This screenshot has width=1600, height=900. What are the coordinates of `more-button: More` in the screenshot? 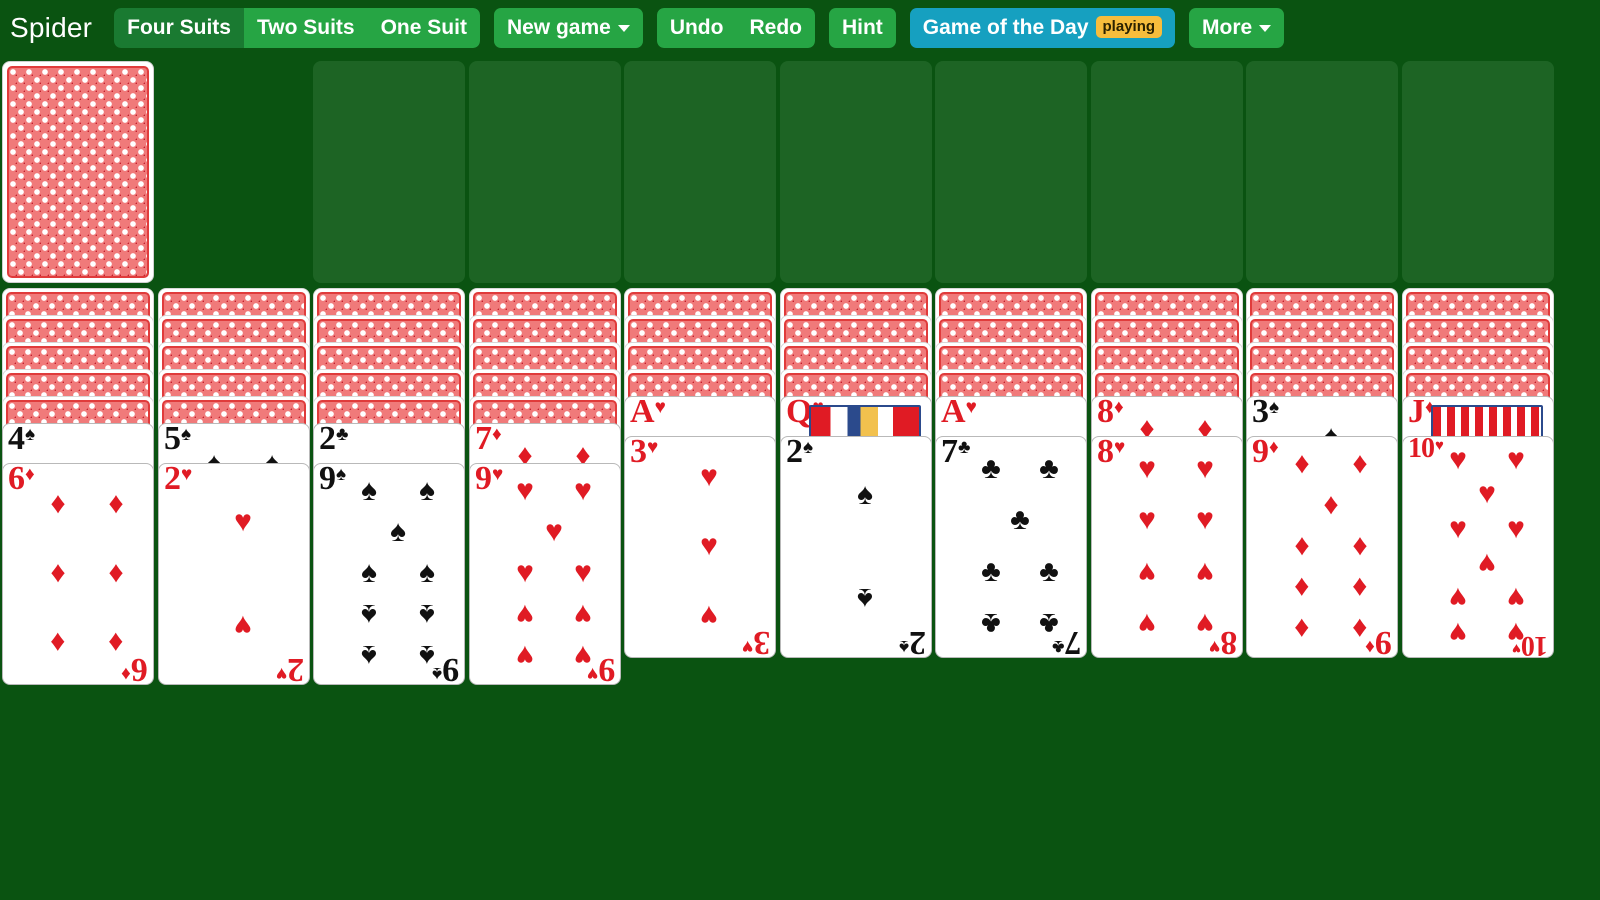 It's located at (1237, 28).